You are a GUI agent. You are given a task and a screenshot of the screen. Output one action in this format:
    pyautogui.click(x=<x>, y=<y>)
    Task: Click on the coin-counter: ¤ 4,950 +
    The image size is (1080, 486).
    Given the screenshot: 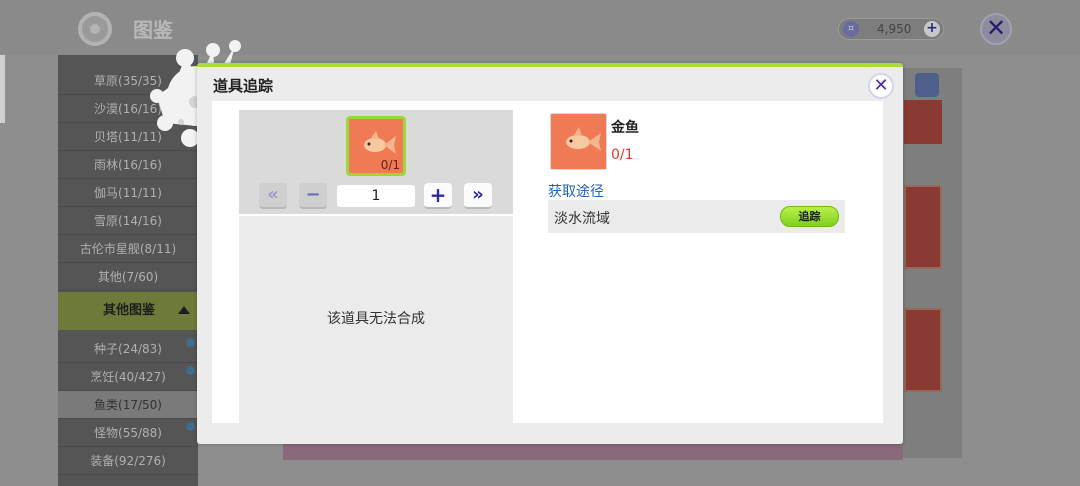 What is the action you would take?
    pyautogui.click(x=891, y=29)
    